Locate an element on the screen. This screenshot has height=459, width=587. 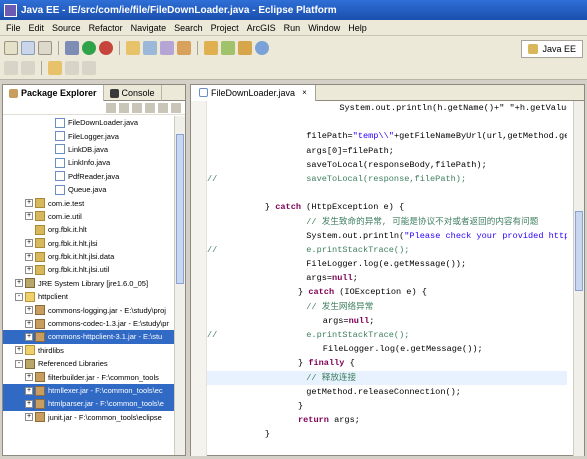
perspective-switcher: Java EE is located at coordinates (552, 49).